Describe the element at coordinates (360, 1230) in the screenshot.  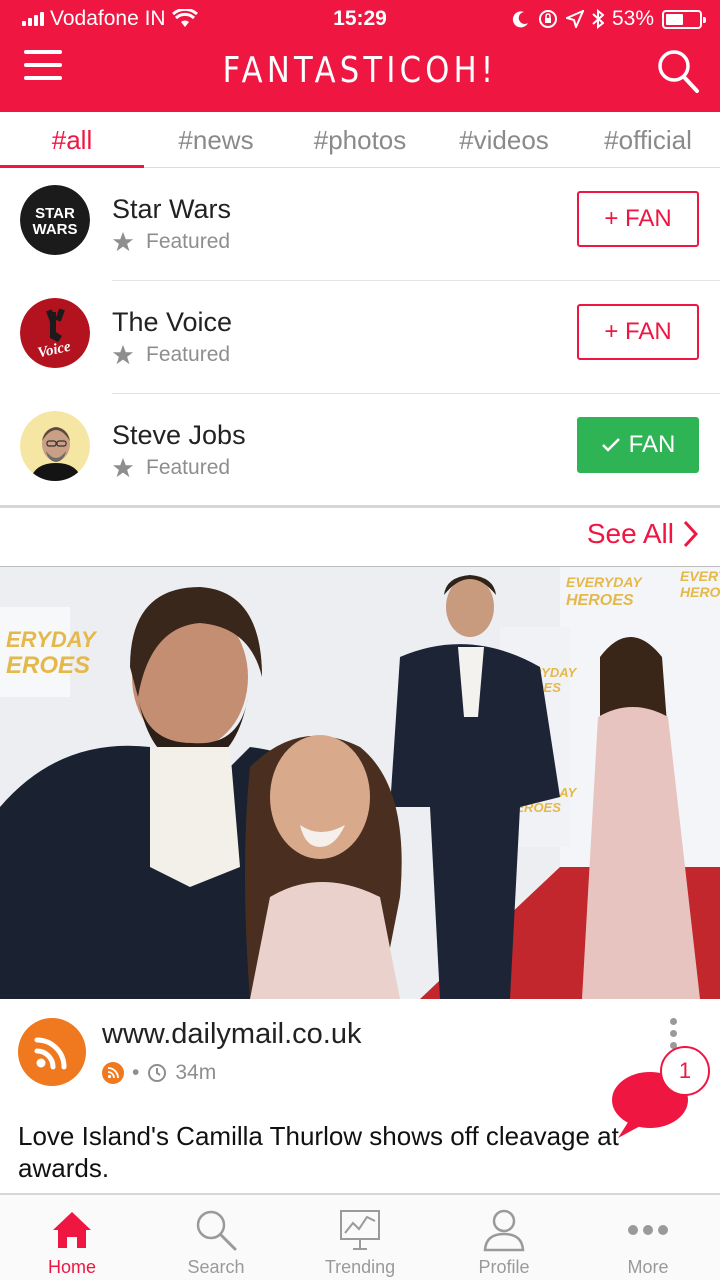
I see `trending-icon` at that location.